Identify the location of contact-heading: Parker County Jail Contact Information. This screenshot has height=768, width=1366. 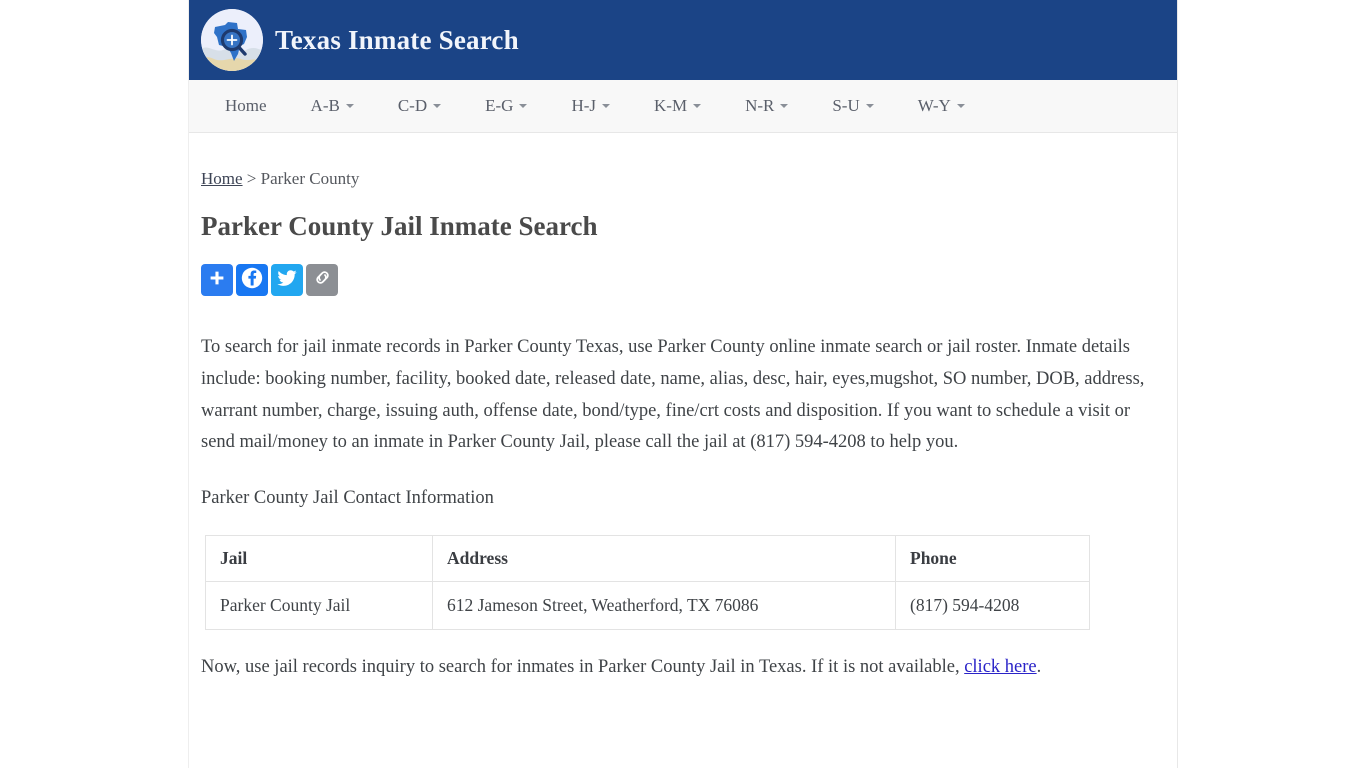
(347, 498).